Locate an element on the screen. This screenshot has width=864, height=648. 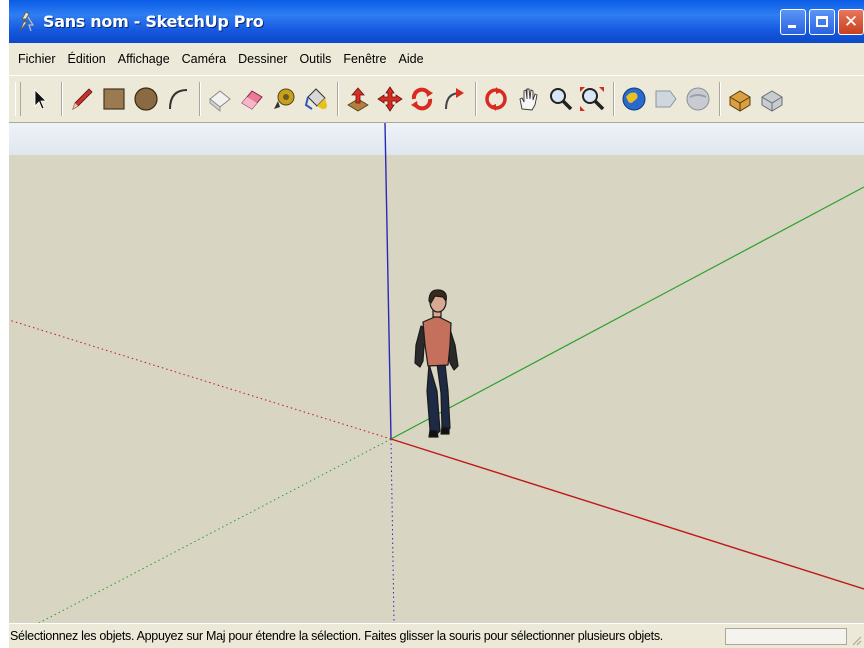
styles-icon is located at coordinates (772, 101).